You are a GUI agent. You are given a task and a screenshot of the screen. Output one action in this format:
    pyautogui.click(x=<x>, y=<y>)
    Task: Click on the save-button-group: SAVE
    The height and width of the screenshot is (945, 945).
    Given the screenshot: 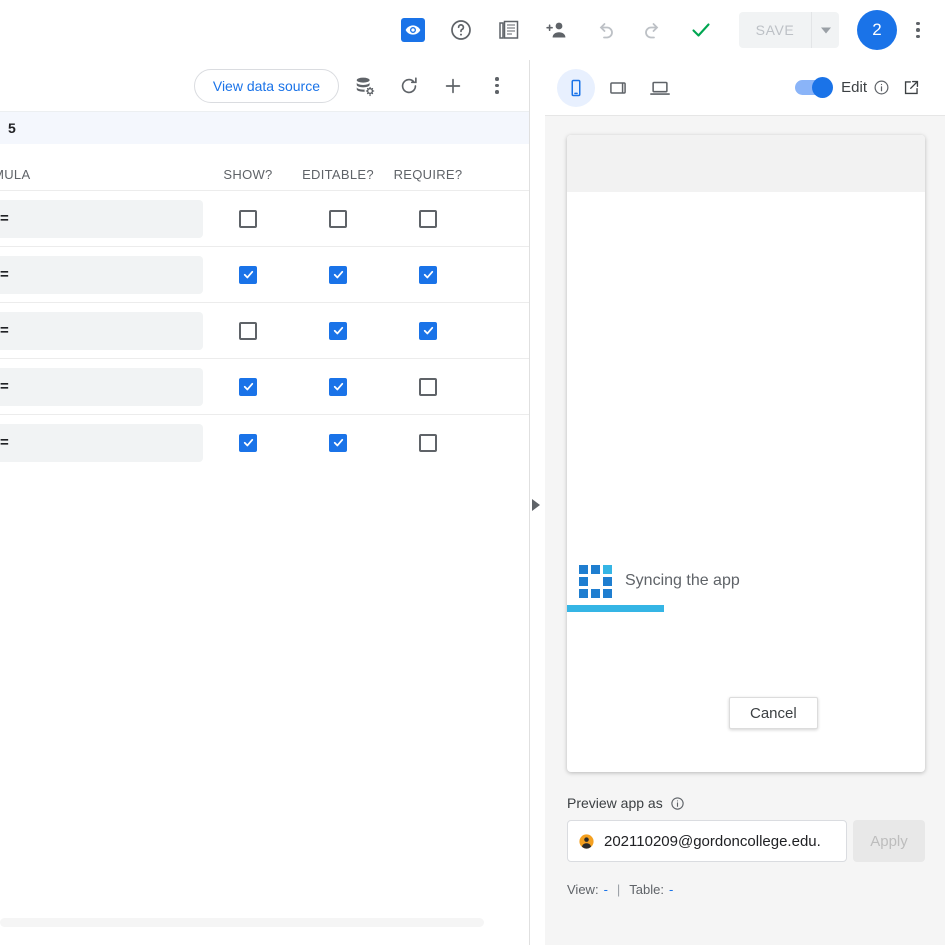 What is the action you would take?
    pyautogui.click(x=789, y=30)
    